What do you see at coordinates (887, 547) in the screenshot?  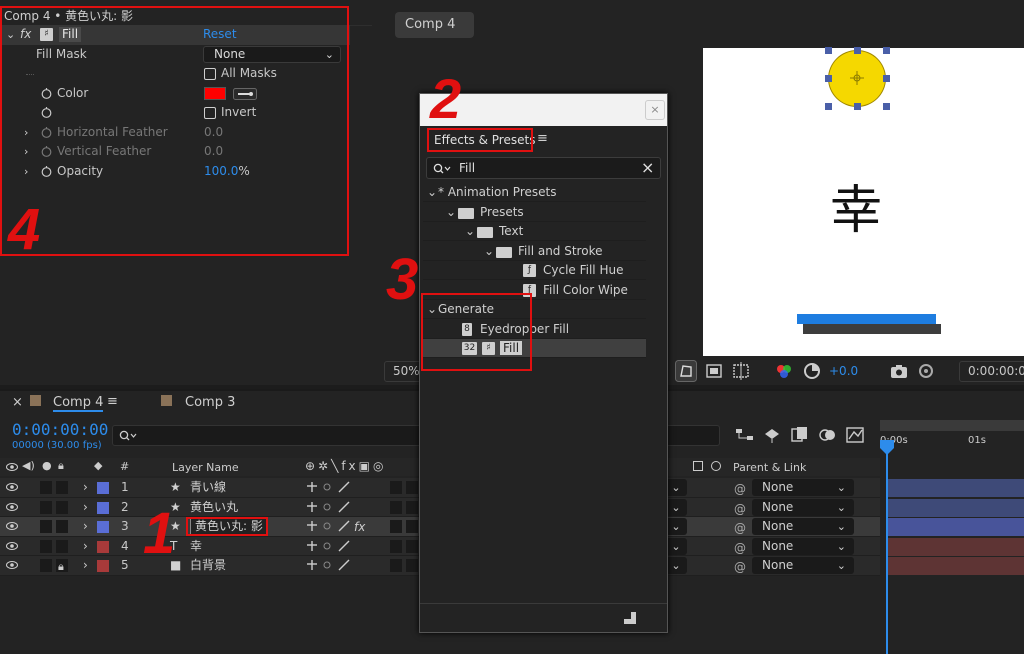 I see `playhead` at bounding box center [887, 547].